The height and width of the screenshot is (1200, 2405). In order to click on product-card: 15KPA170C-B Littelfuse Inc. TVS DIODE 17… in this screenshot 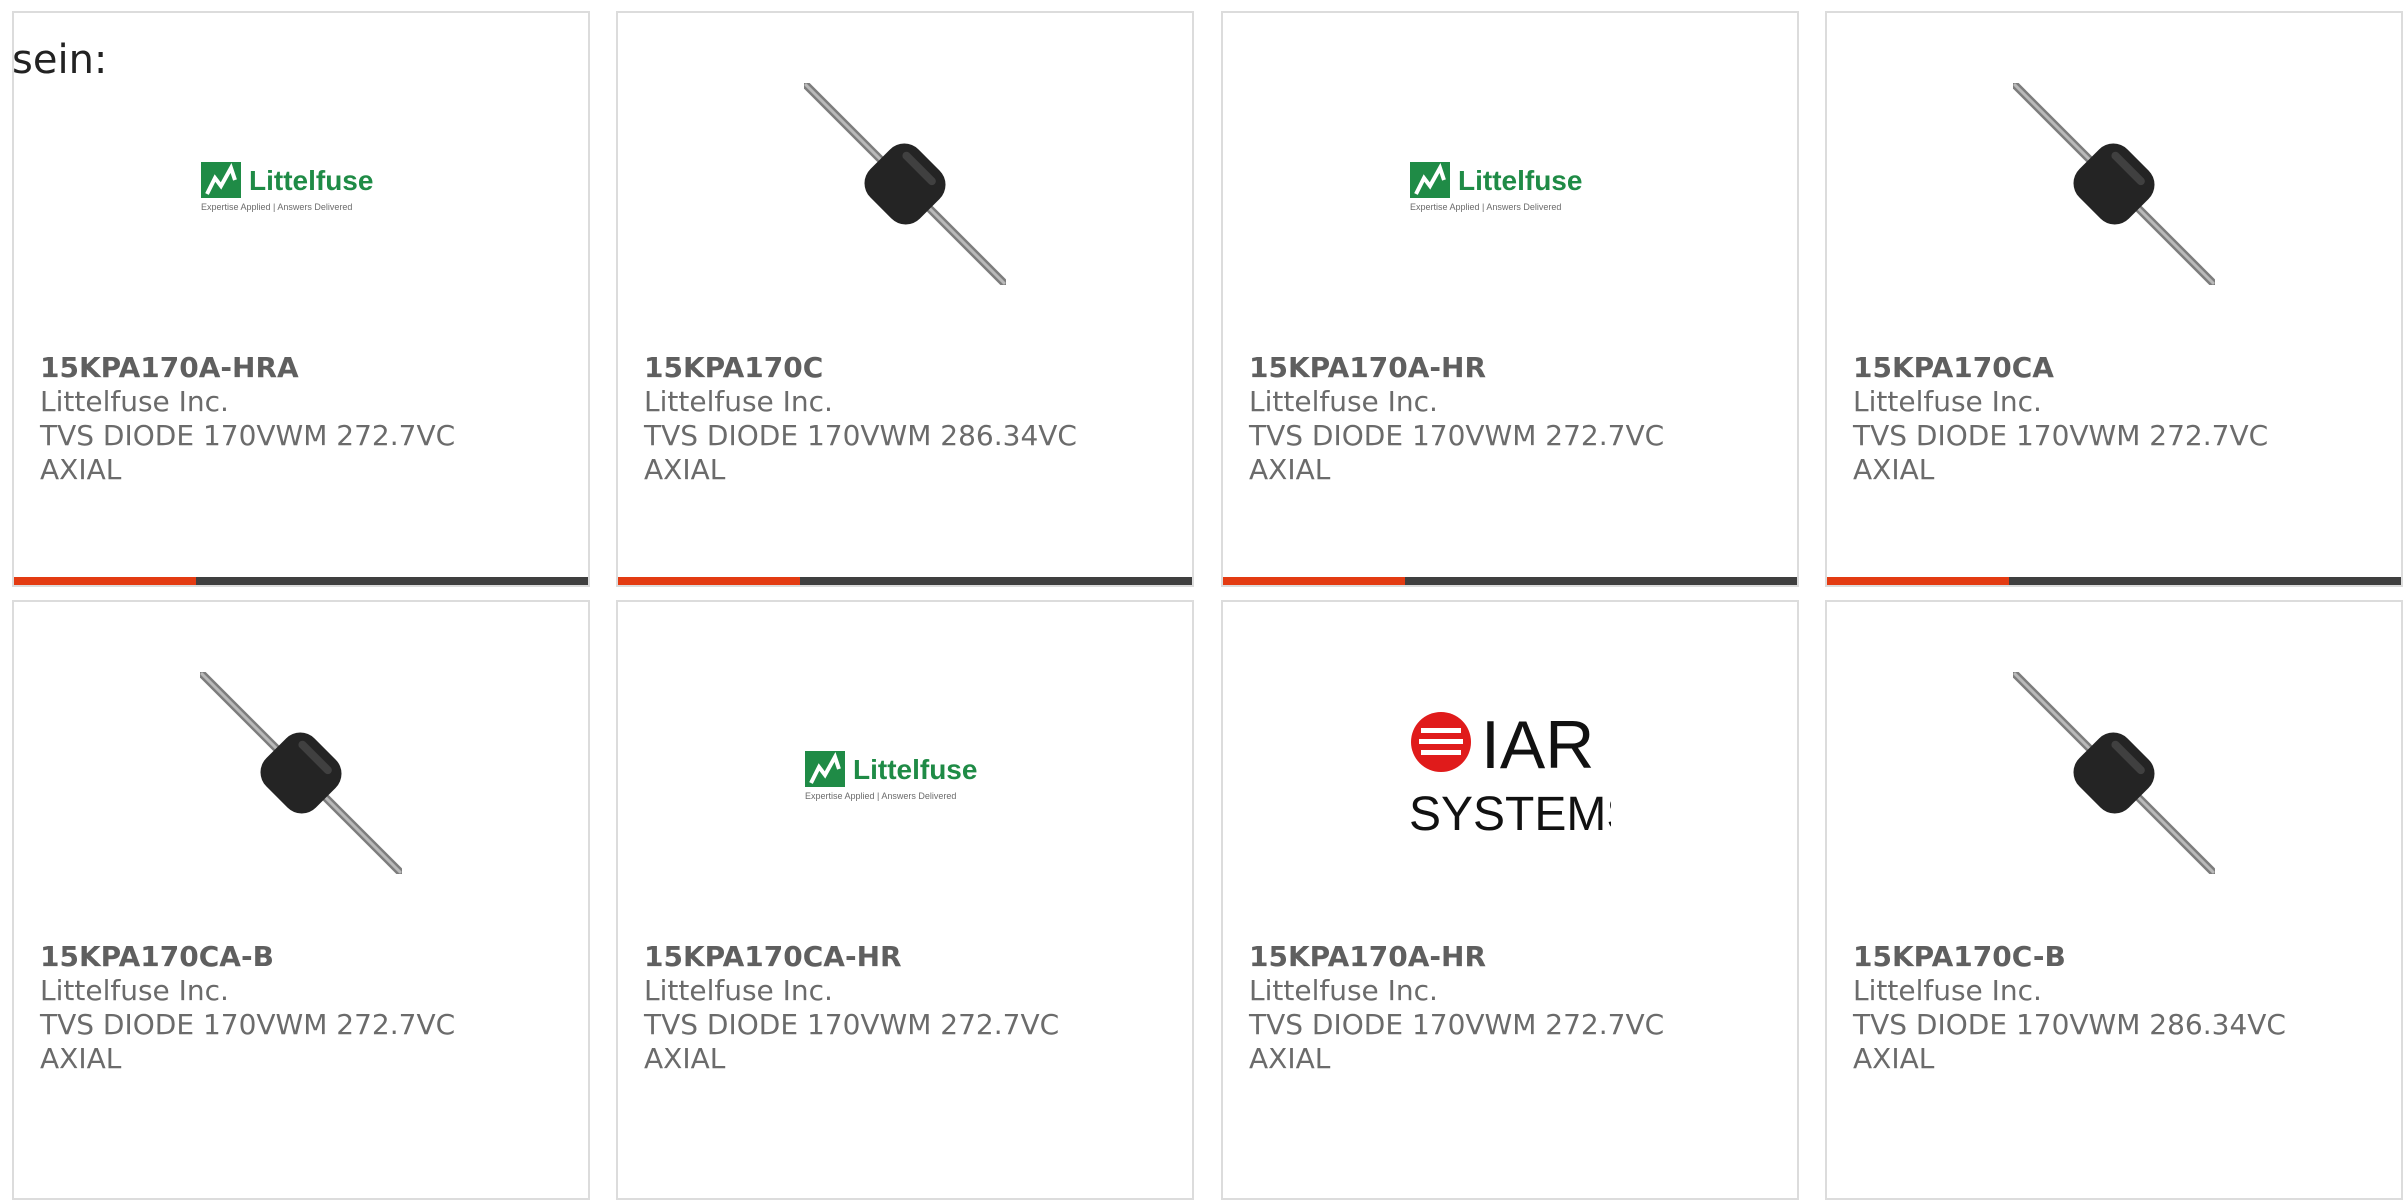, I will do `click(2114, 900)`.